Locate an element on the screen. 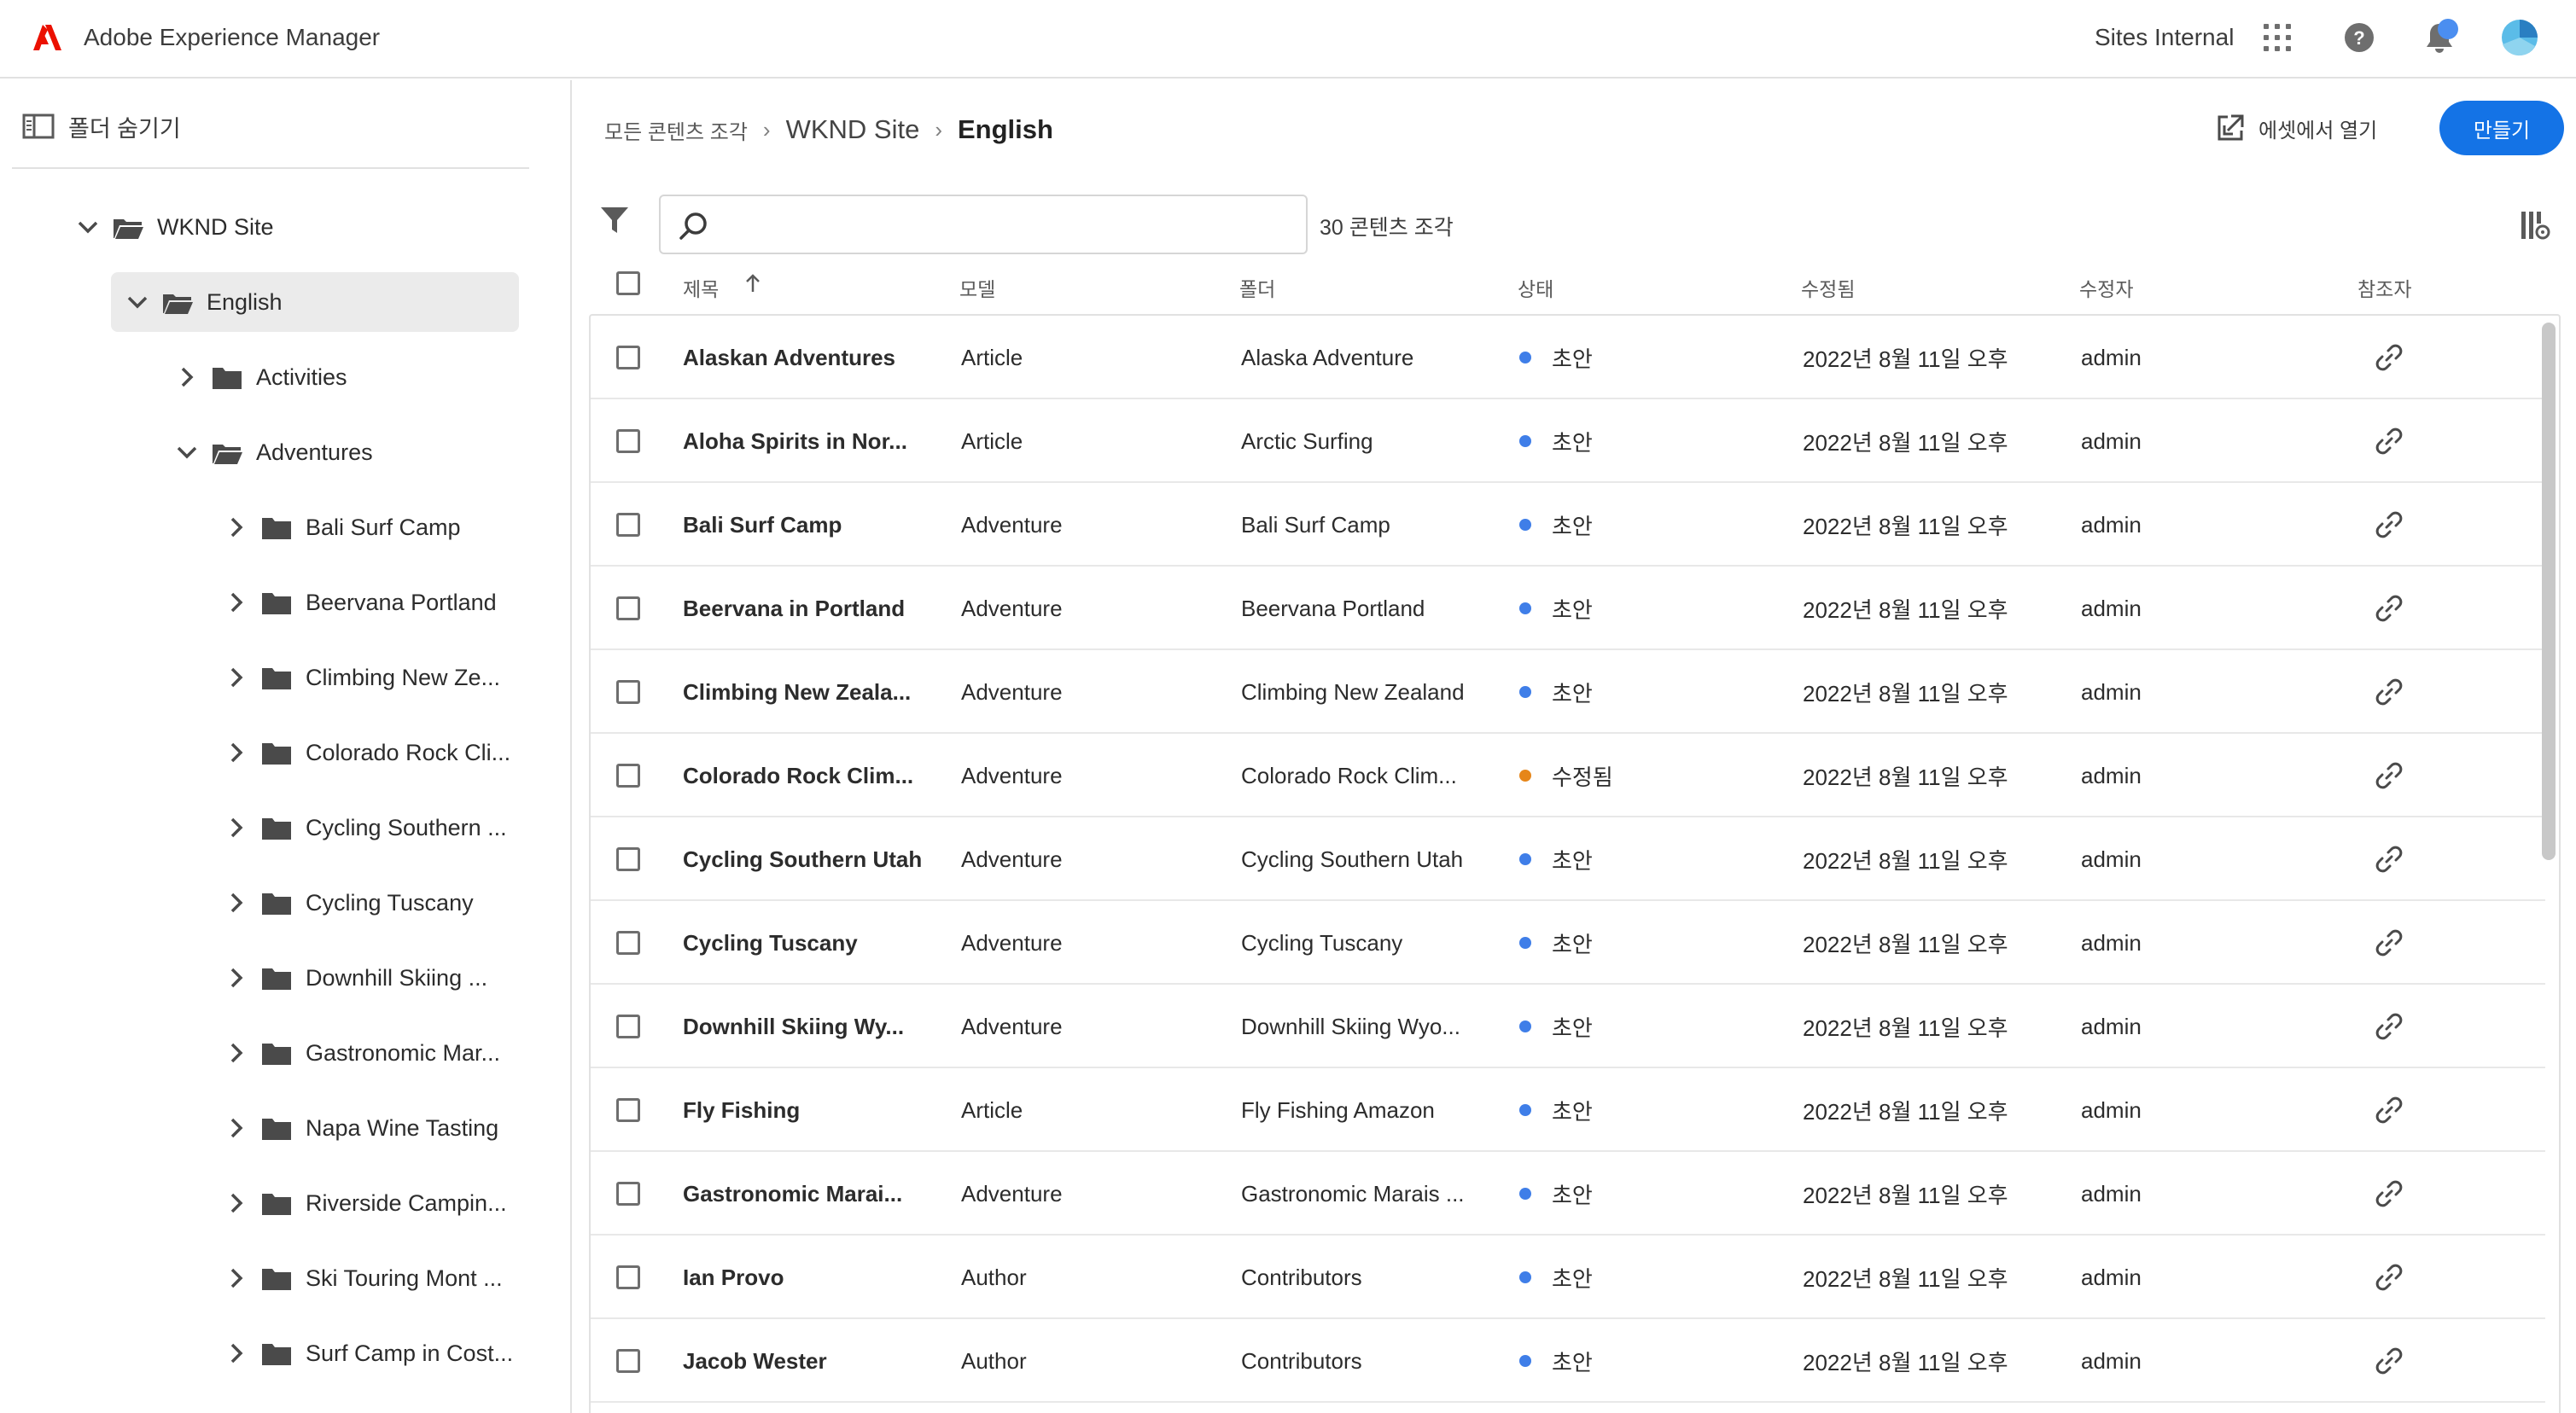 Image resolution: width=2576 pixels, height=1413 pixels. row-title: Cycling Southern Utah is located at coordinates (802, 859).